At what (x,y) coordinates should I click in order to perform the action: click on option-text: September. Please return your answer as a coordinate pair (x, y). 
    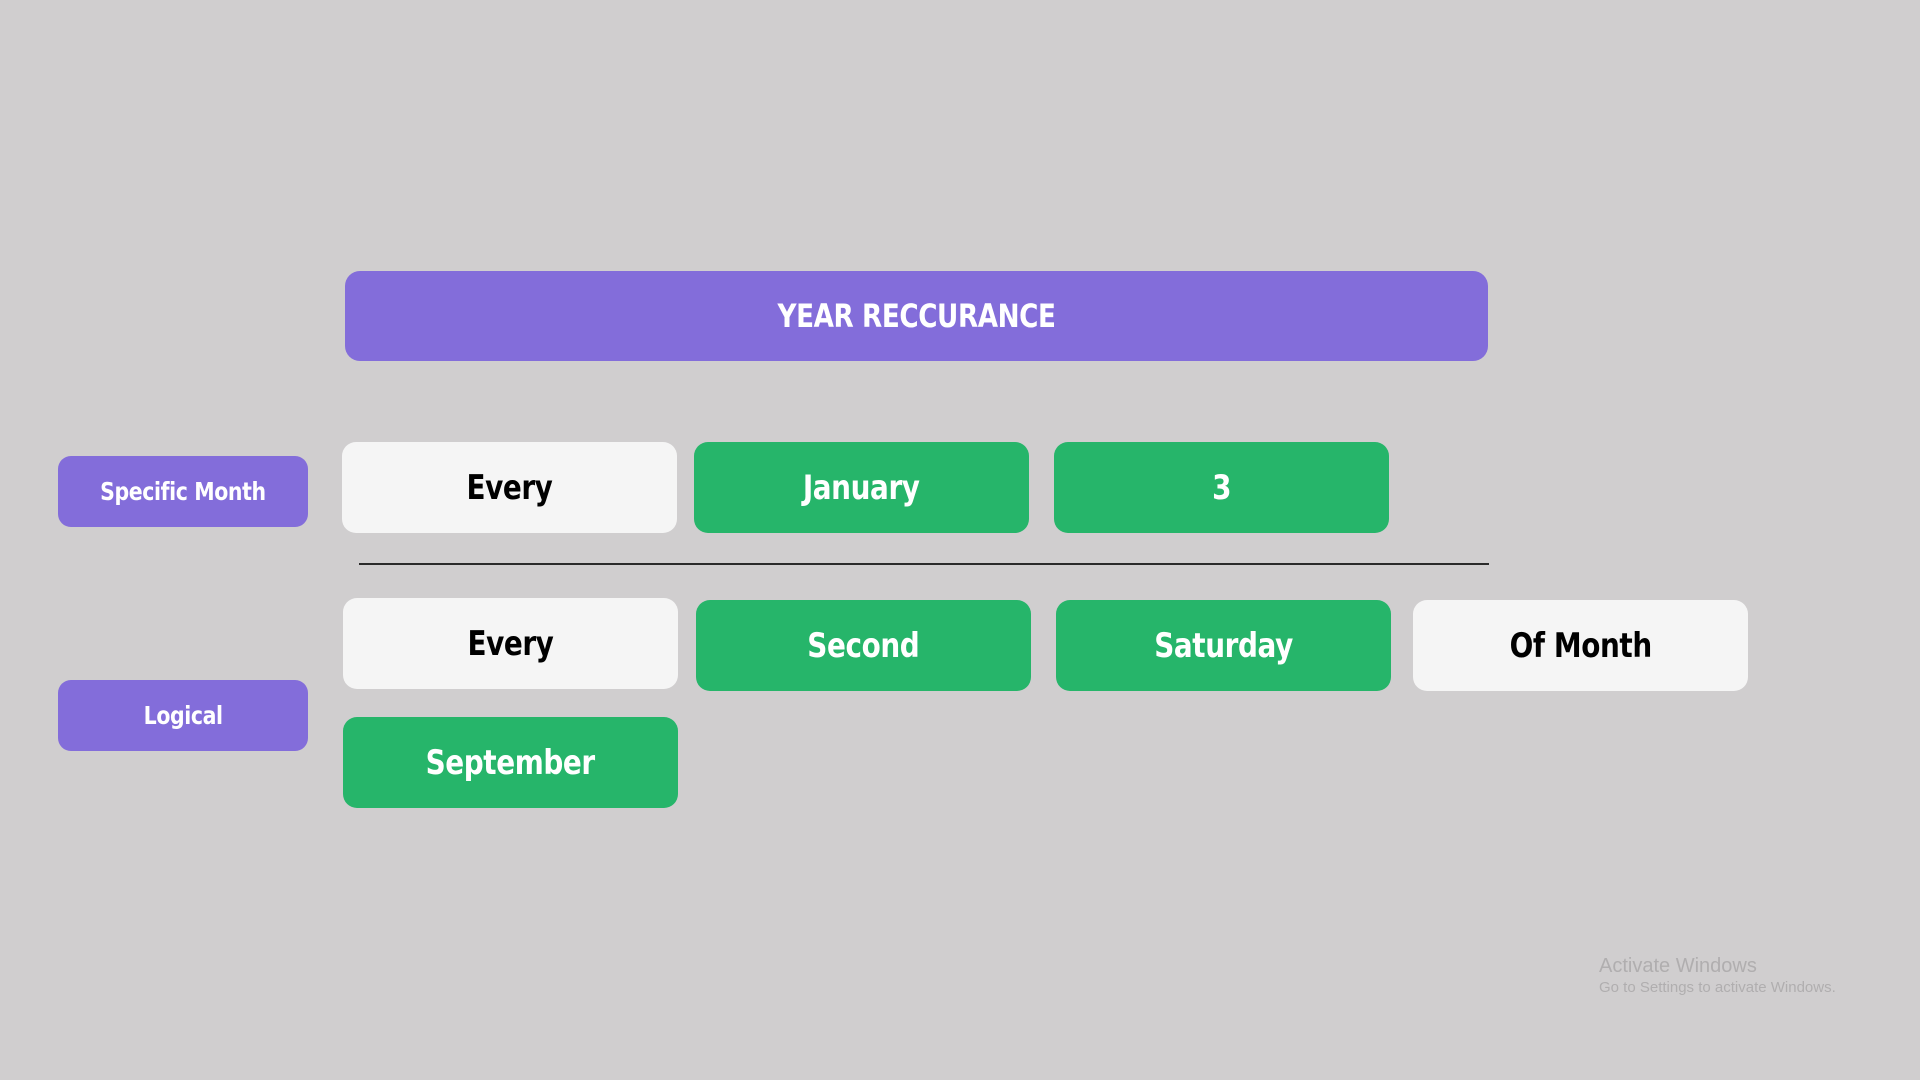
    Looking at the image, I should click on (510, 762).